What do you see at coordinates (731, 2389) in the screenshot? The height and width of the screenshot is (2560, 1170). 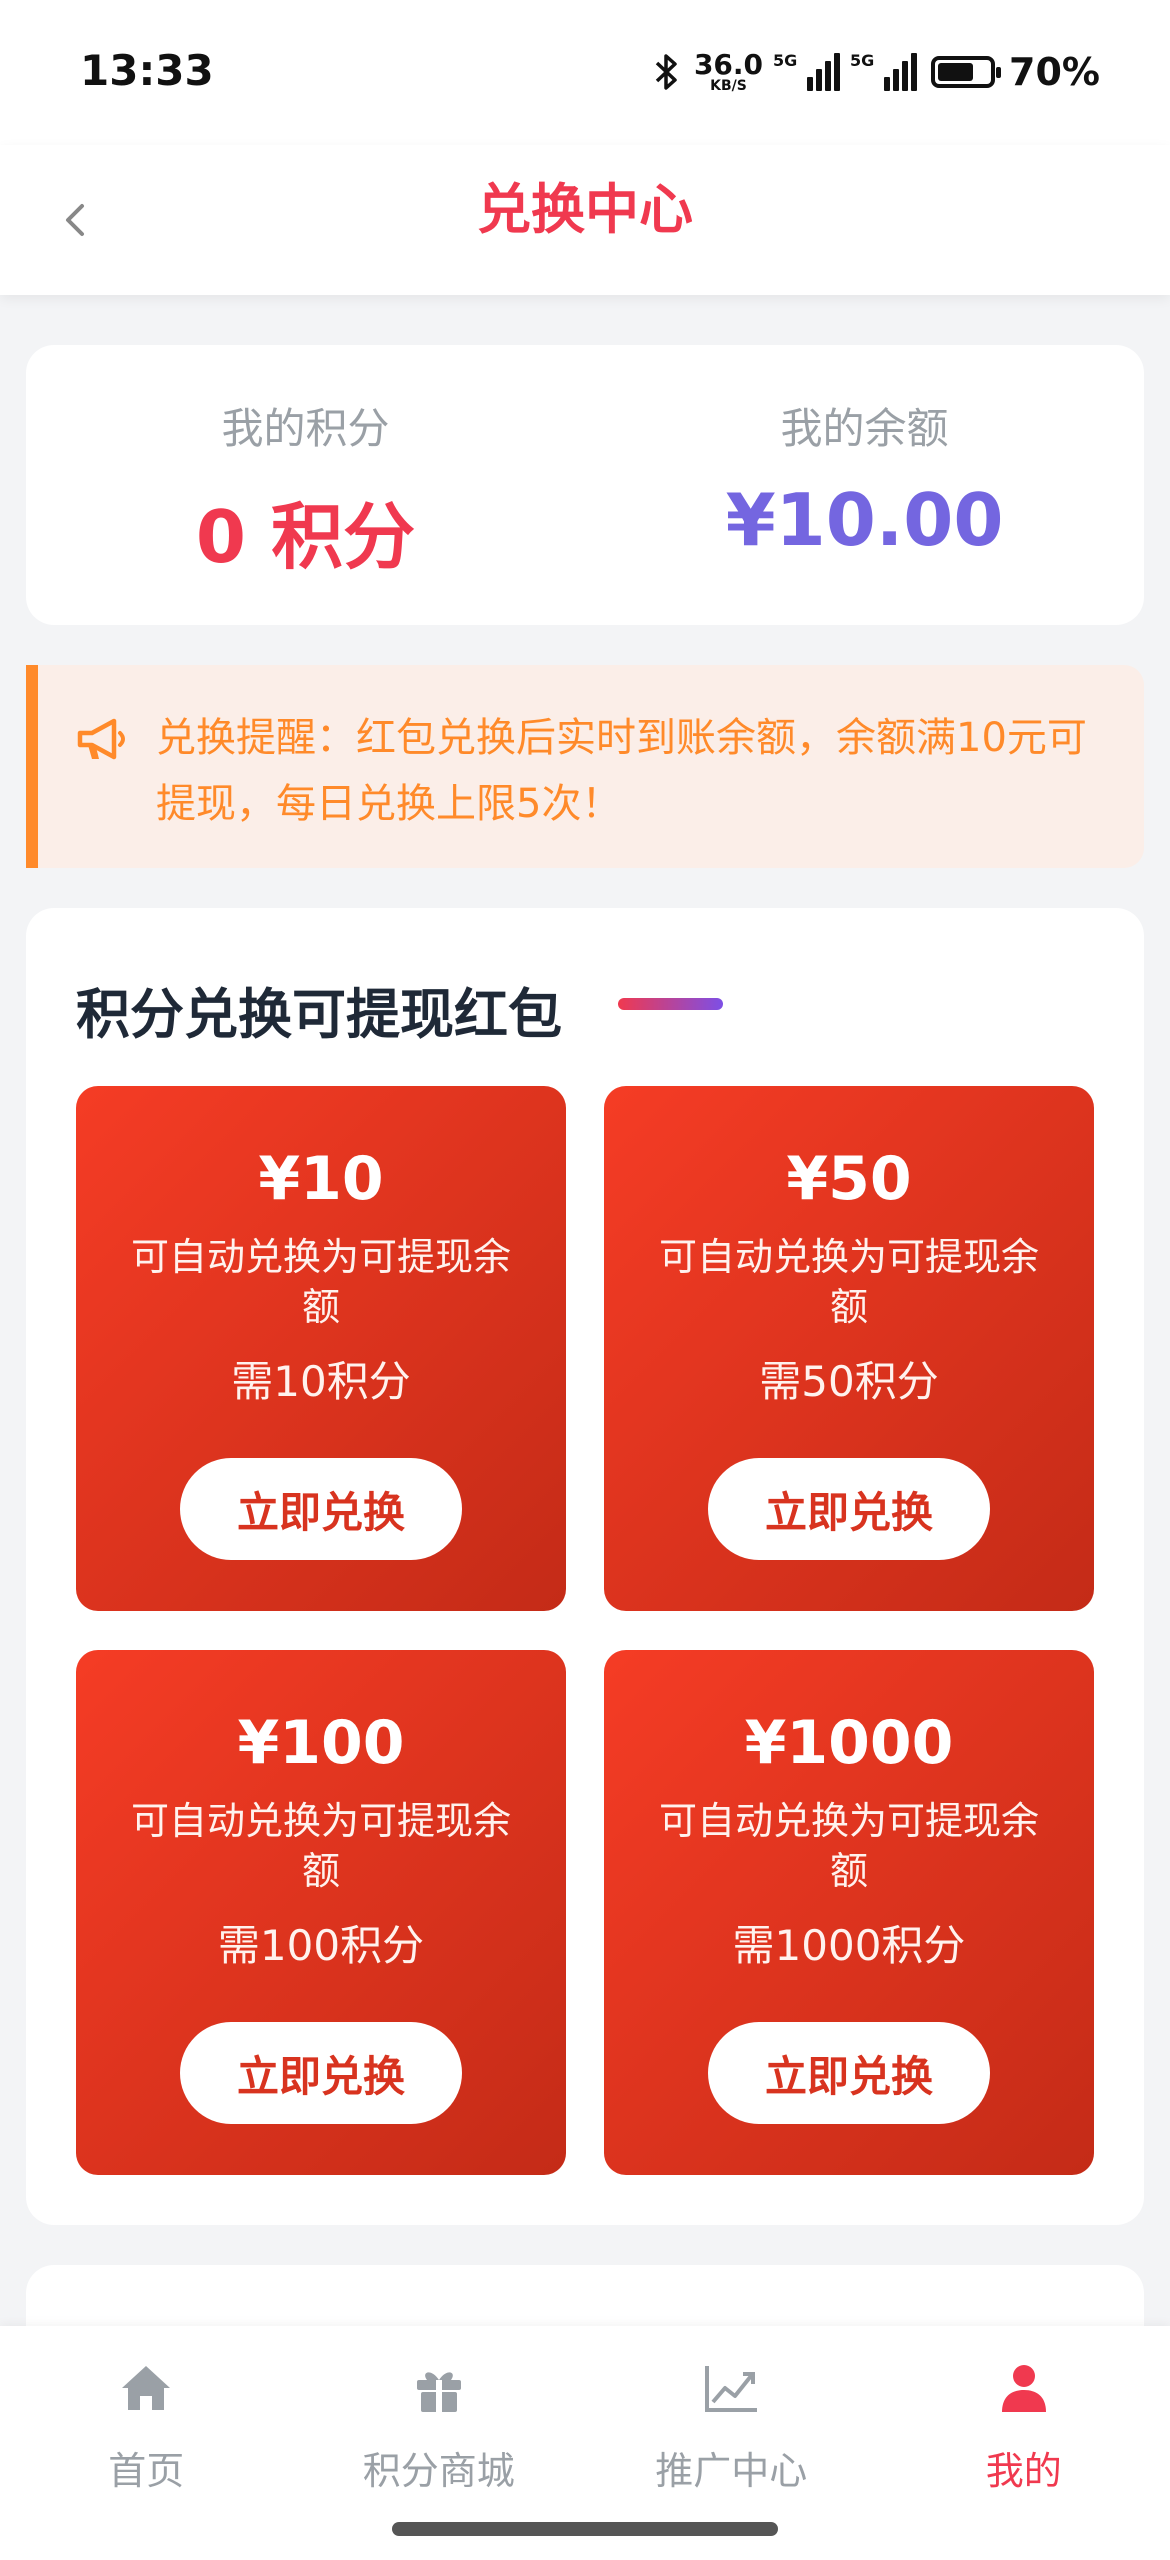 I see `chart-icon` at bounding box center [731, 2389].